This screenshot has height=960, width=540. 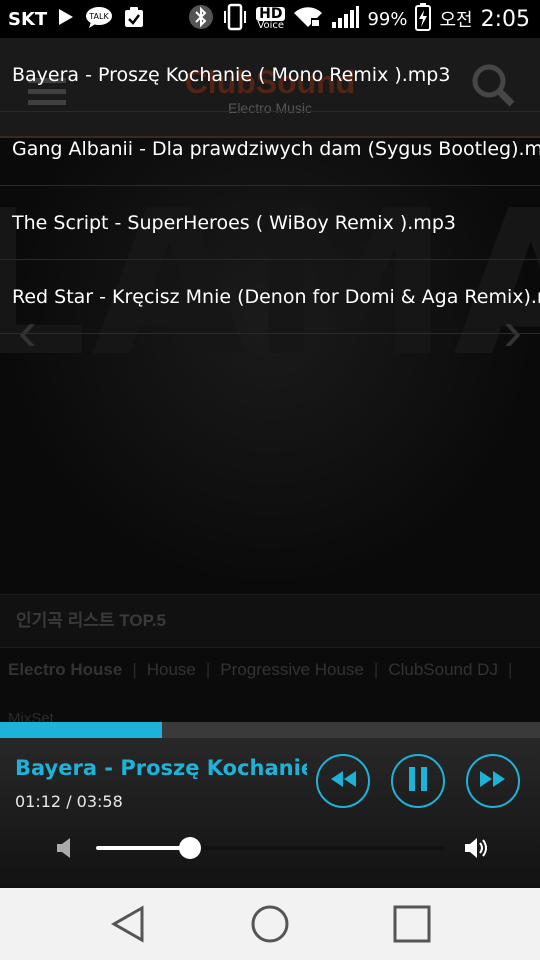 I want to click on back-triangle-icon, so click(x=128, y=926).